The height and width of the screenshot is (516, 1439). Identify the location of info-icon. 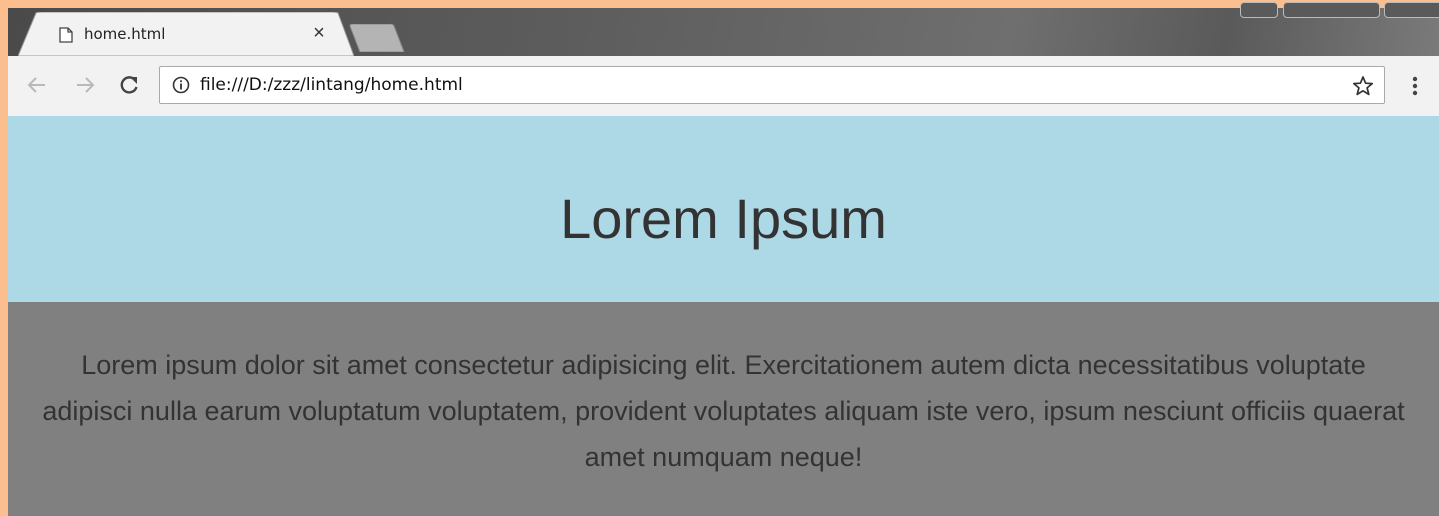
(181, 85).